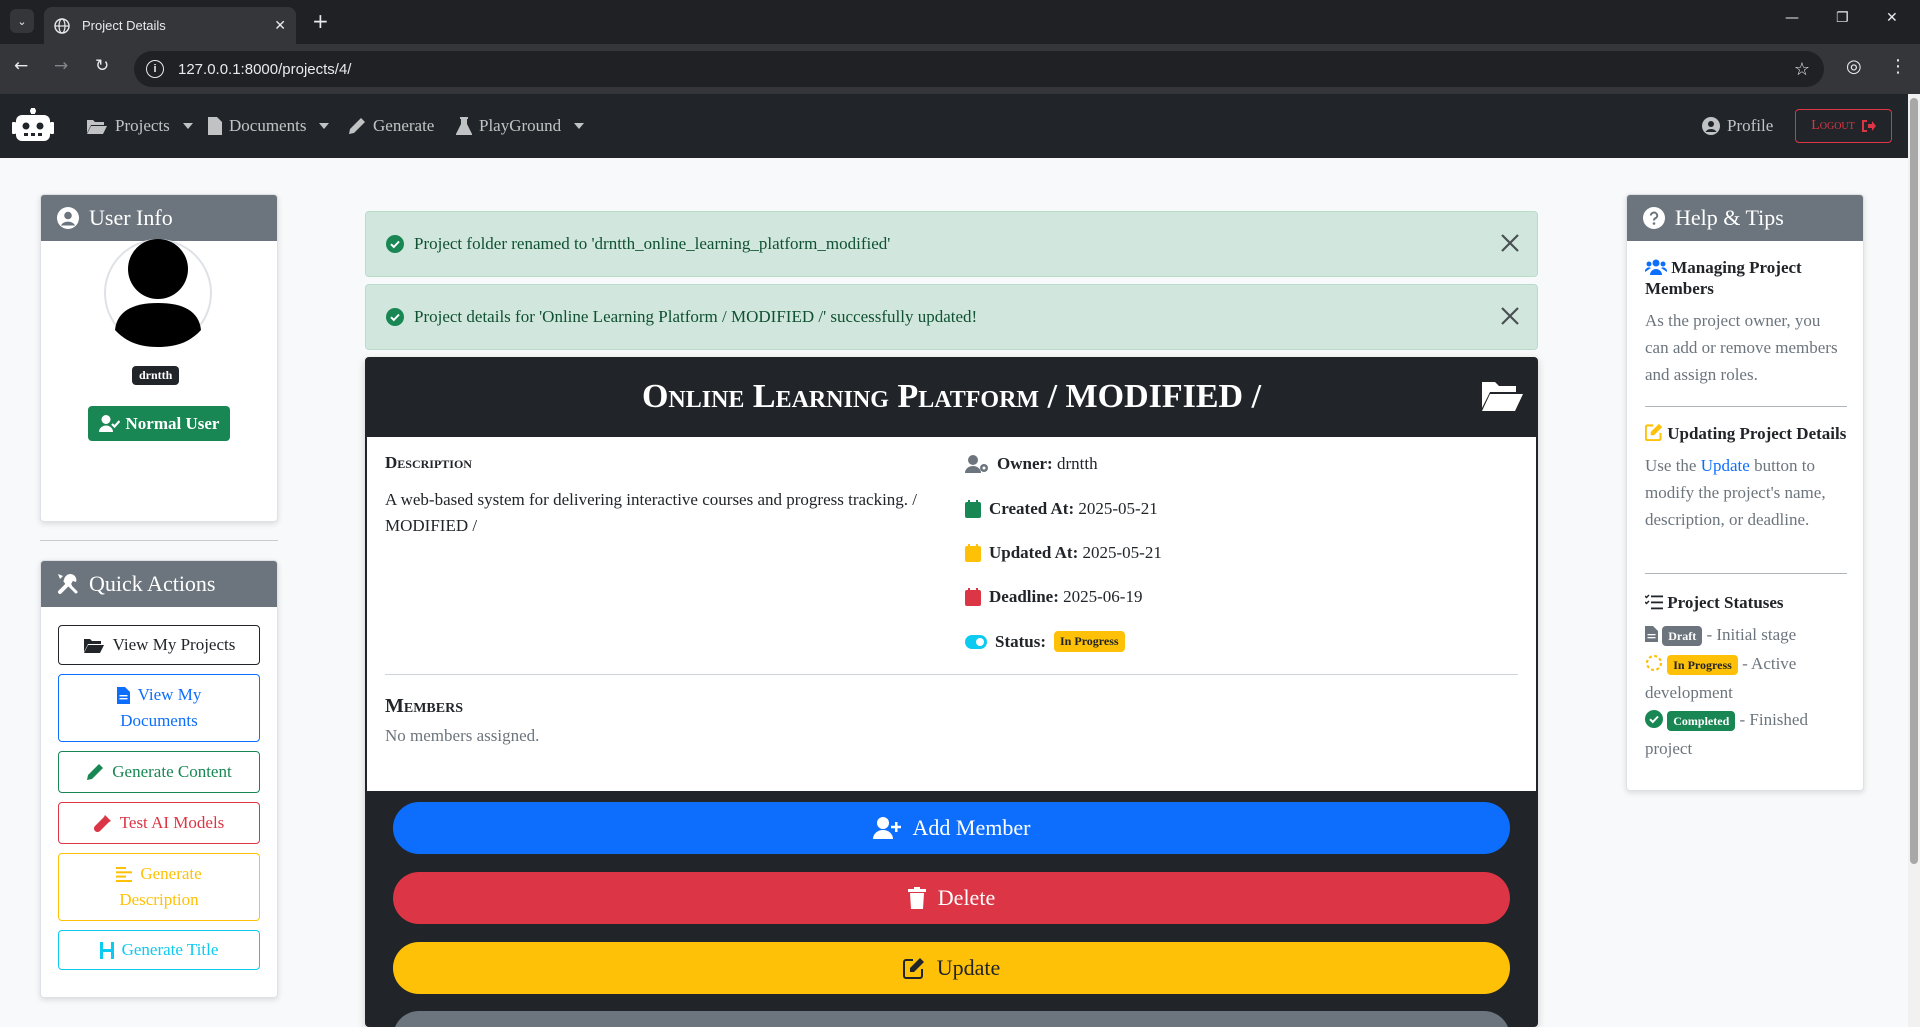 This screenshot has height=1027, width=1920. What do you see at coordinates (1802, 69) in the screenshot?
I see `bookmark-star-icon: ☆` at bounding box center [1802, 69].